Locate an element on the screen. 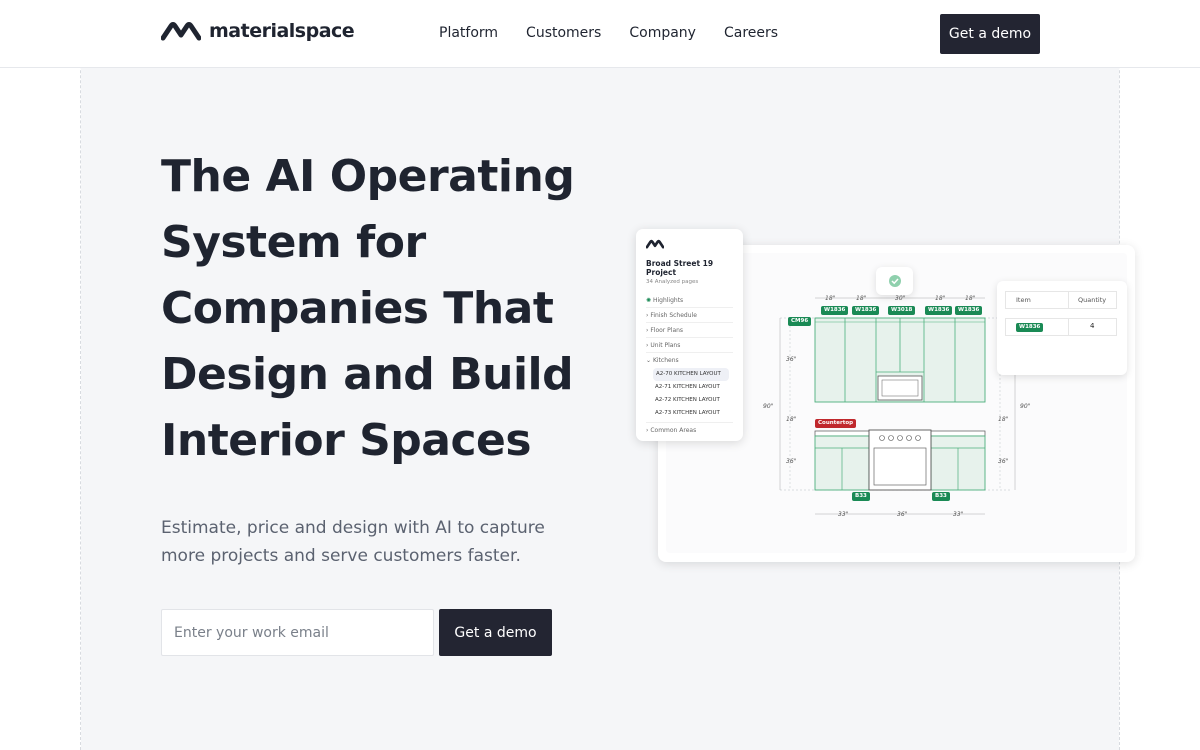 Image resolution: width=1200 pixels, height=750 pixels. nav-company: Company is located at coordinates (662, 33).